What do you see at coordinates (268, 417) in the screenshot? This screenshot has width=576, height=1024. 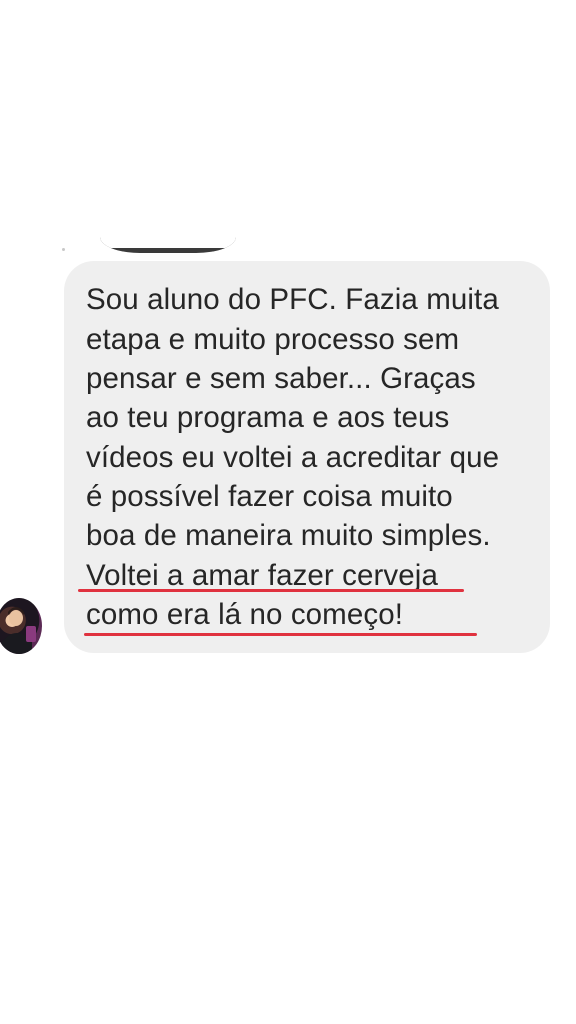 I see `message-line: ao teu programa e aos teus` at bounding box center [268, 417].